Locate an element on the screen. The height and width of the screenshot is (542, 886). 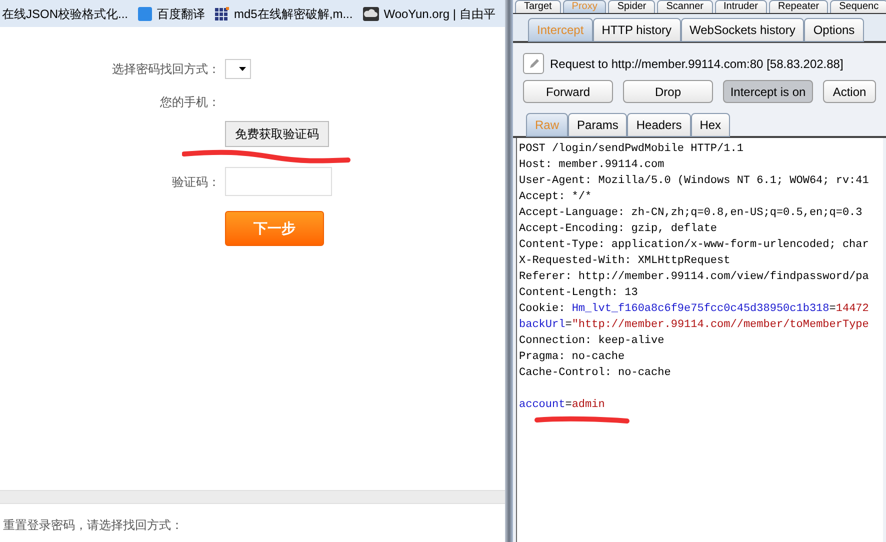
pencil-icon is located at coordinates (534, 64).